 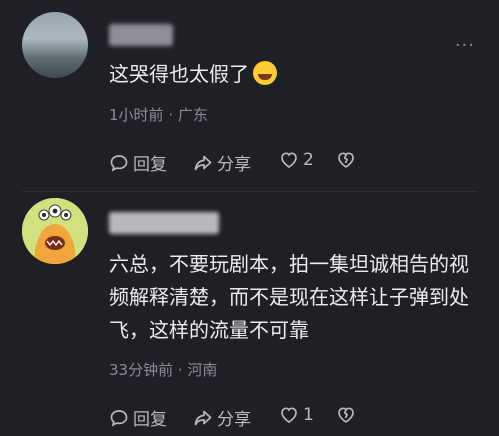 I want to click on comment-time: 33分钟前, so click(x=141, y=370).